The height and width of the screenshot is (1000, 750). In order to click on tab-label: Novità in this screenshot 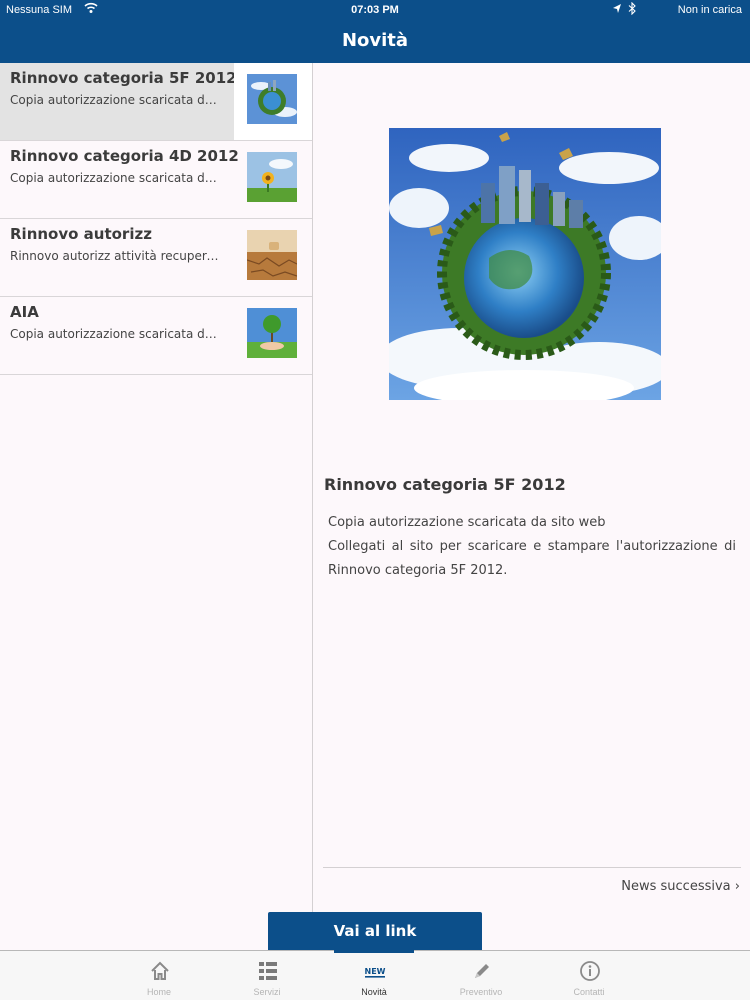, I will do `click(374, 992)`.